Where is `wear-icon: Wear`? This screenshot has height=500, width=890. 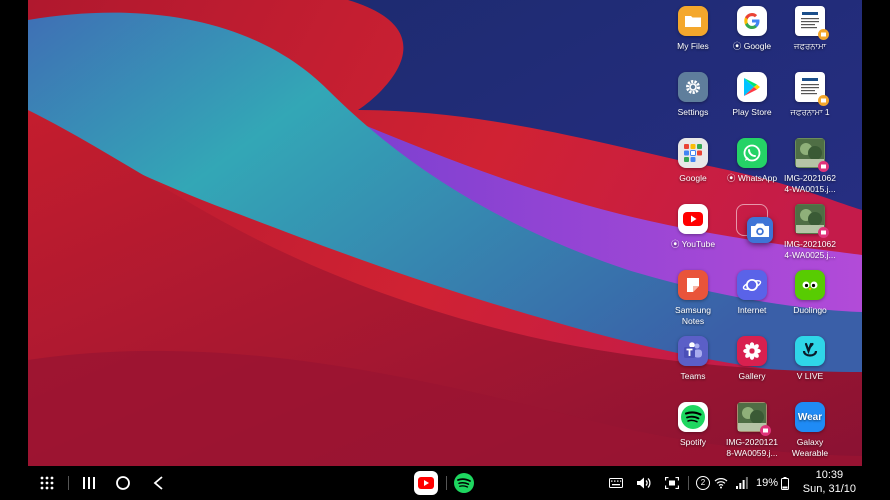
wear-icon: Wear is located at coordinates (810, 417).